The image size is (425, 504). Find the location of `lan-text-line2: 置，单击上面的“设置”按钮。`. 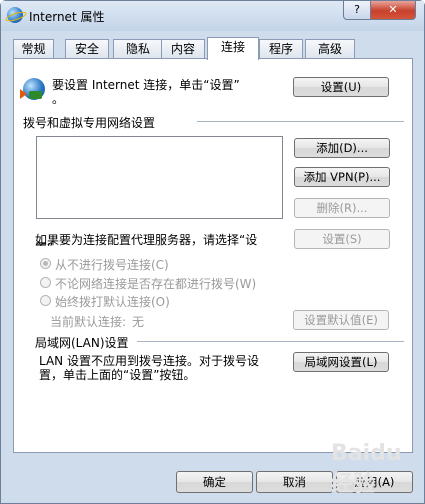

lan-text-line2: 置，单击上面的“设置”按钮。 is located at coordinates (117, 375).